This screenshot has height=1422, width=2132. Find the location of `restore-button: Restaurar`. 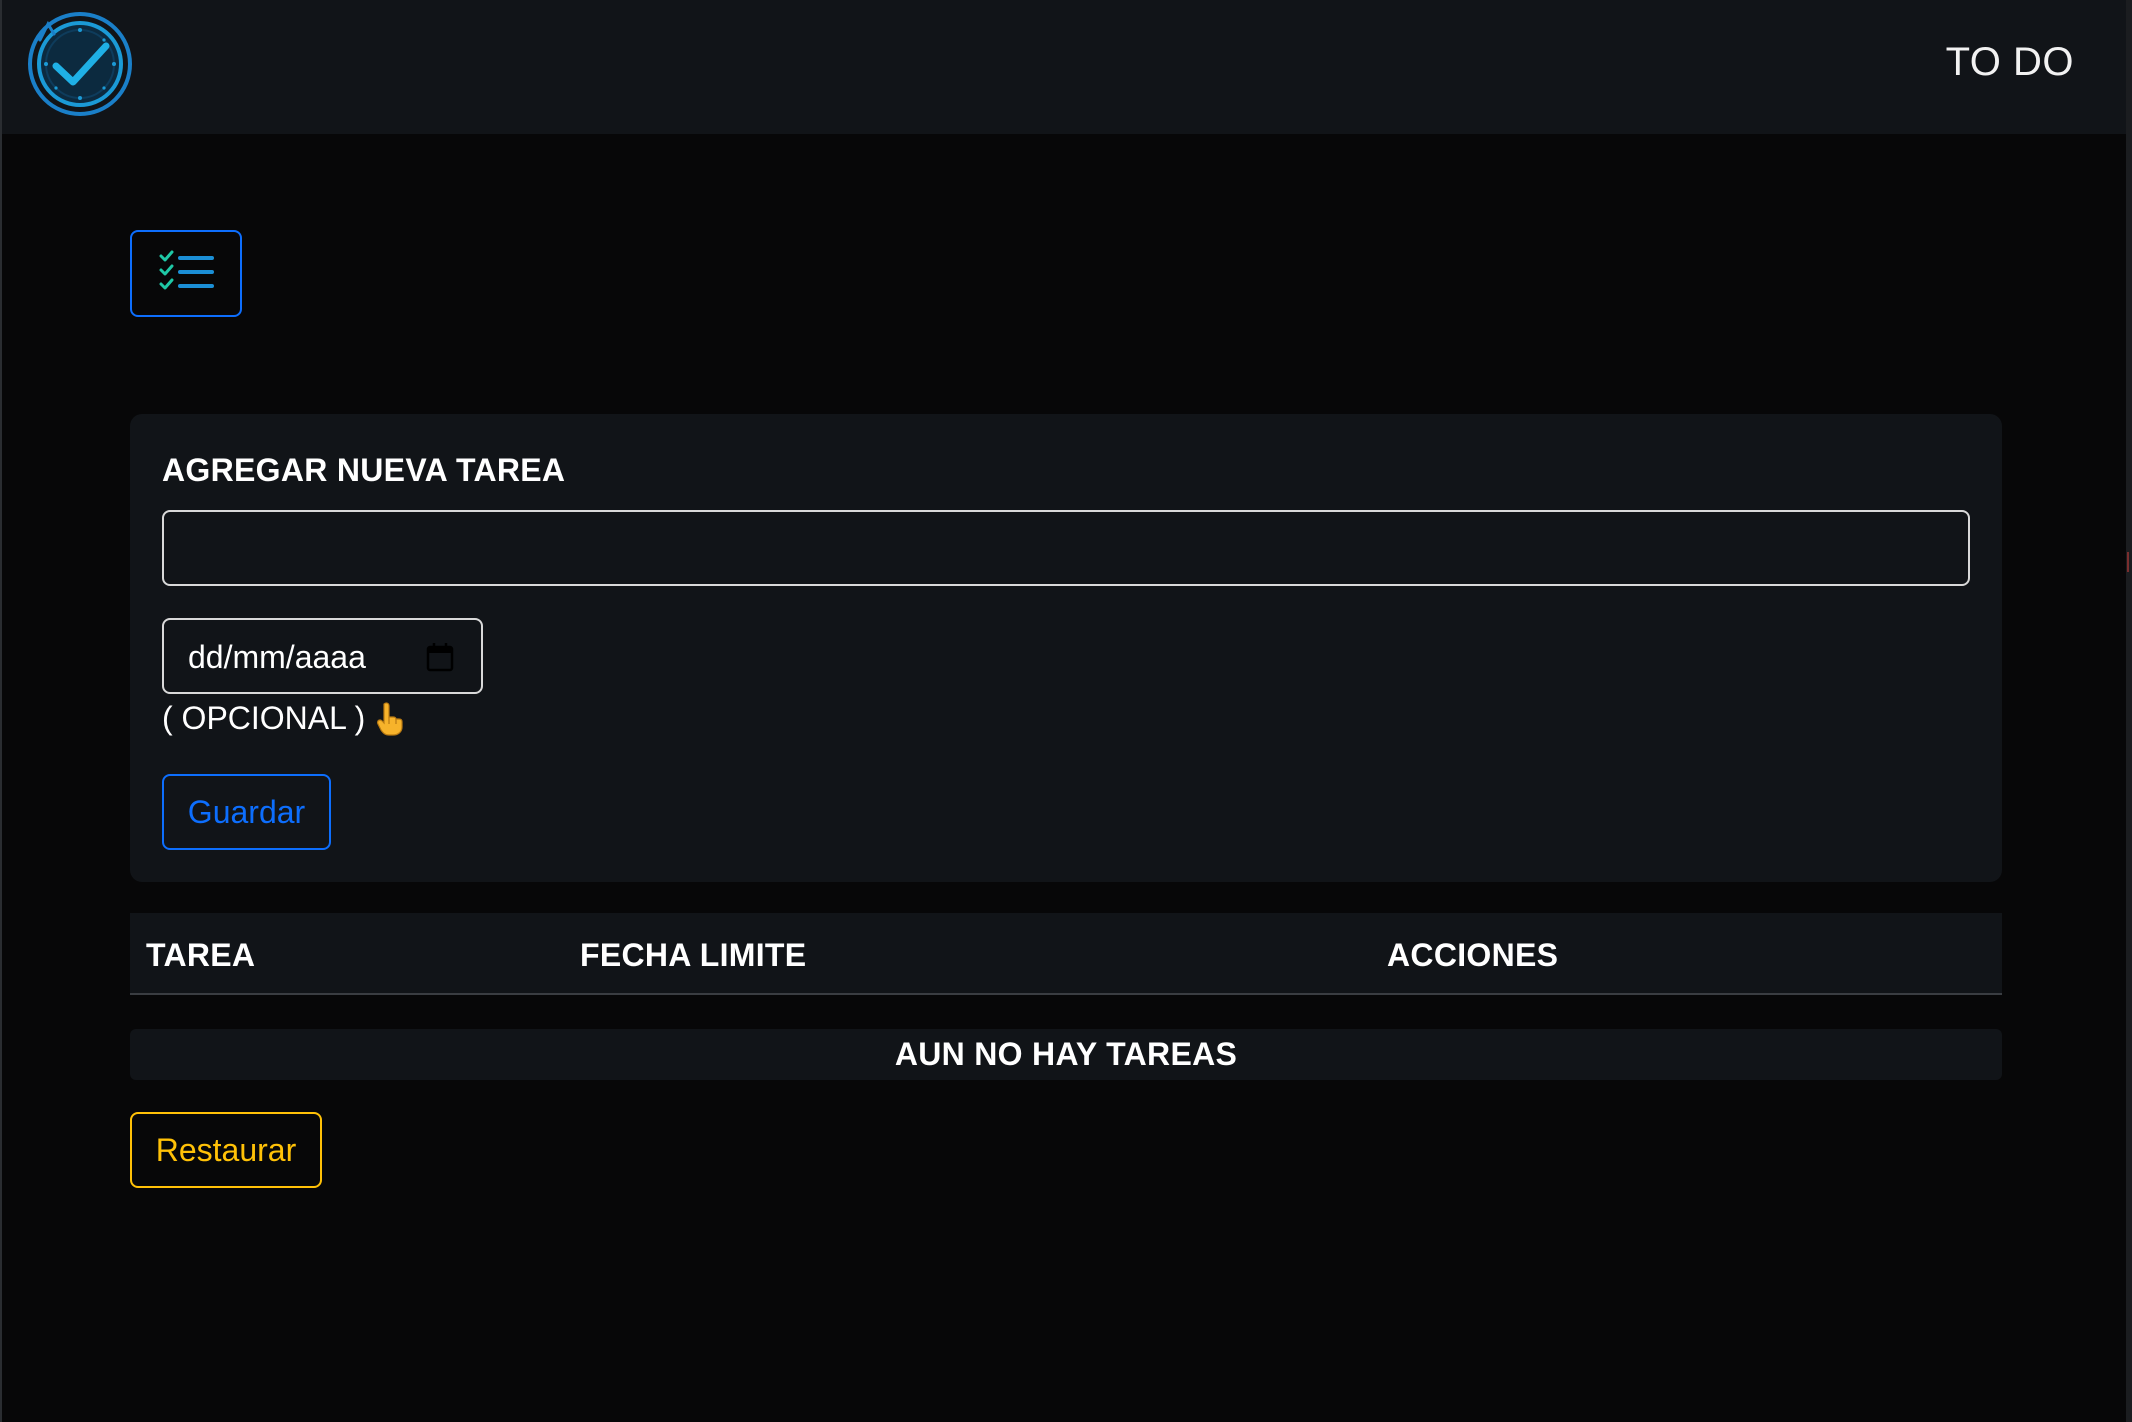

restore-button: Restaurar is located at coordinates (226, 1150).